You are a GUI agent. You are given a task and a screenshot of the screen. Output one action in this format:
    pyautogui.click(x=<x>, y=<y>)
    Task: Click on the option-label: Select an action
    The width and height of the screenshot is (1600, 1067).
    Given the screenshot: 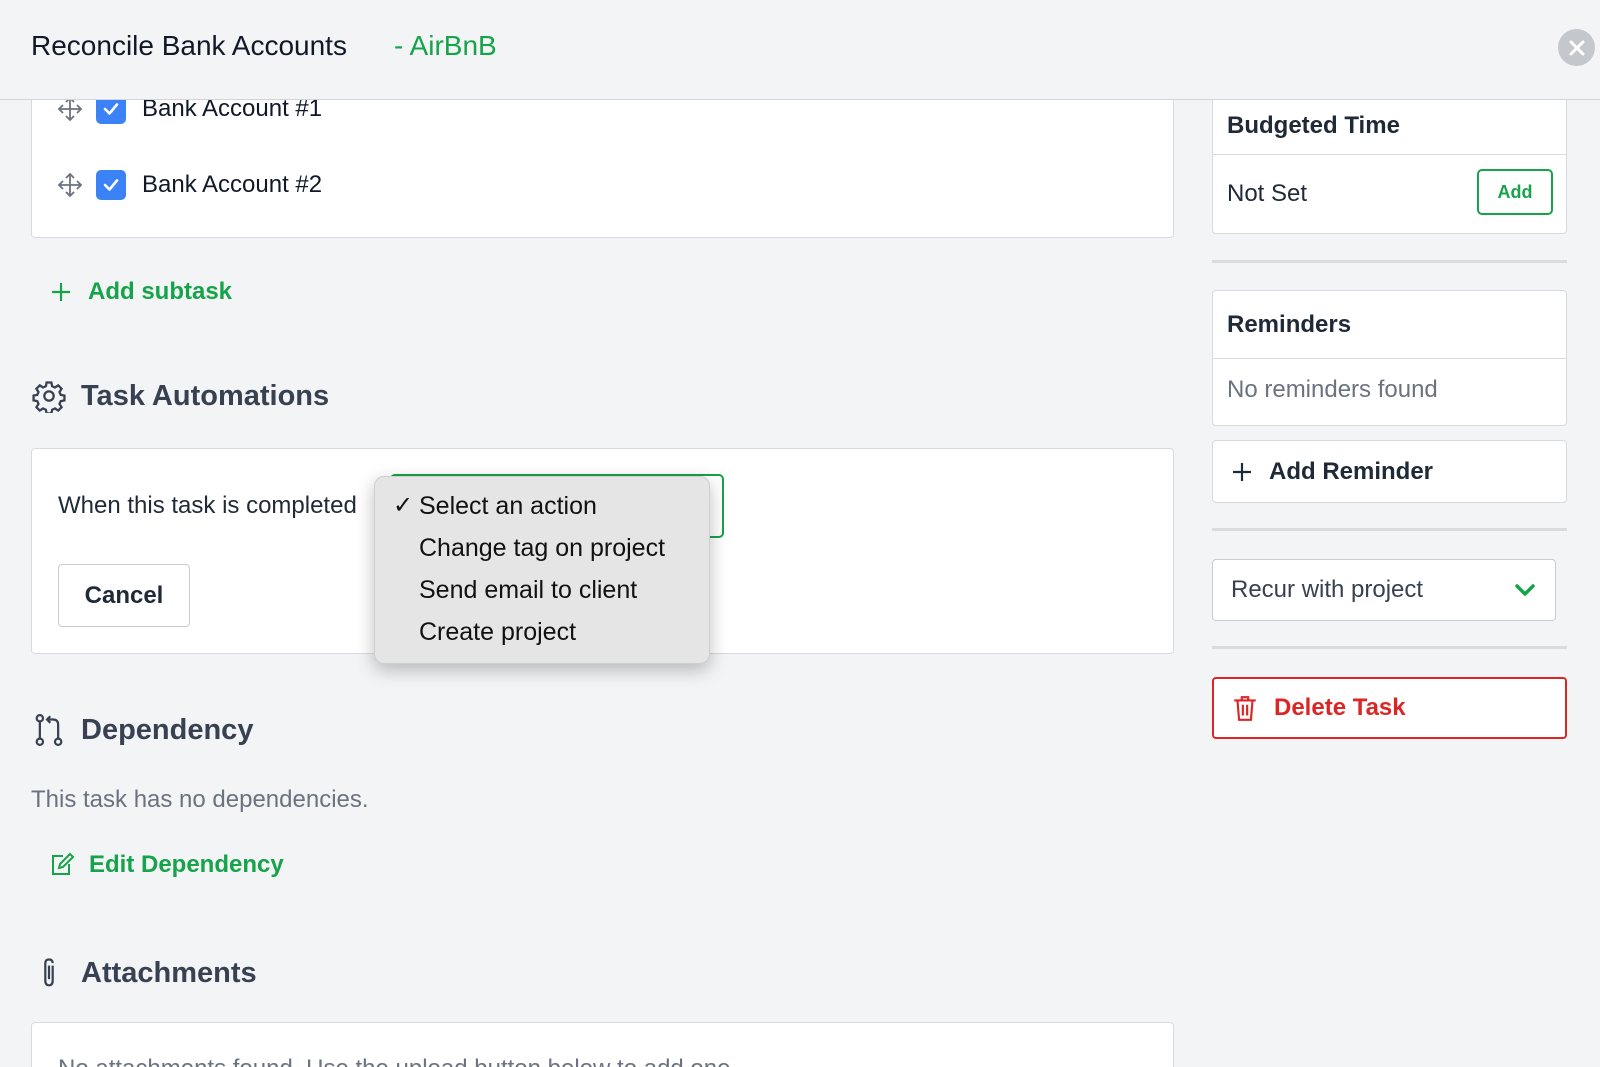 What is the action you would take?
    pyautogui.click(x=508, y=506)
    